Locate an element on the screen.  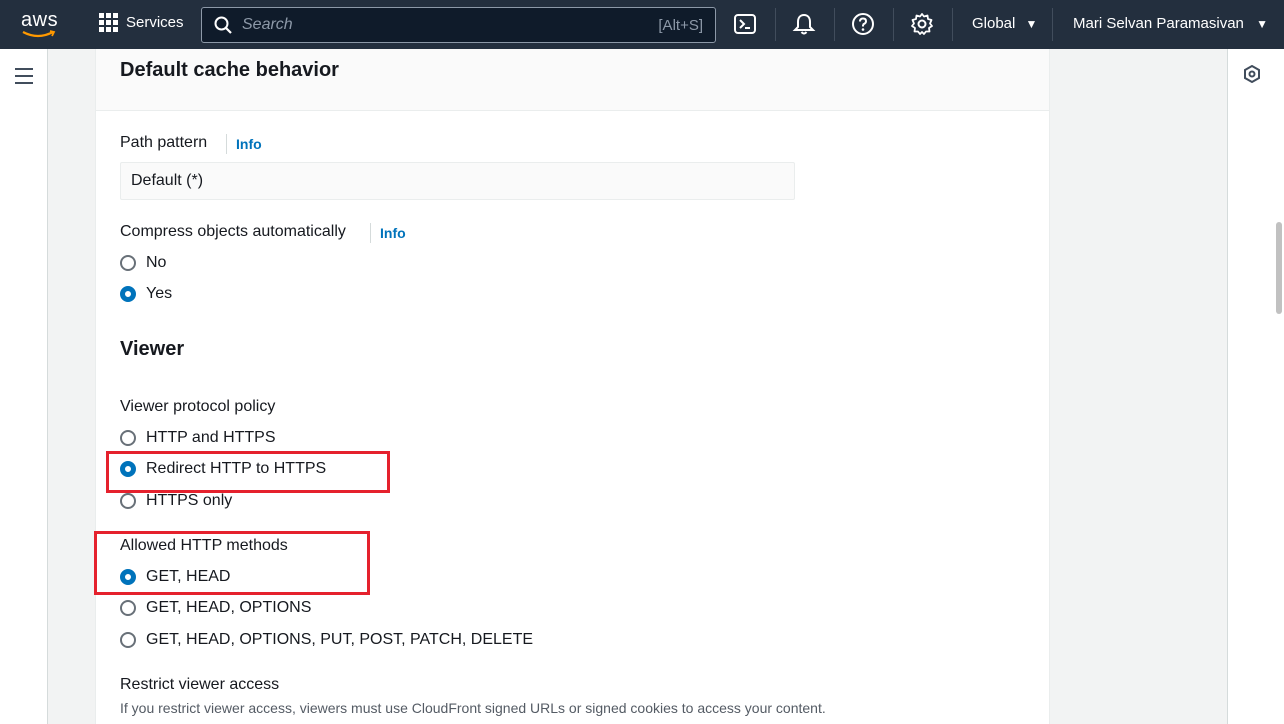
viewer-section-title: Viewer is located at coordinates (152, 349).